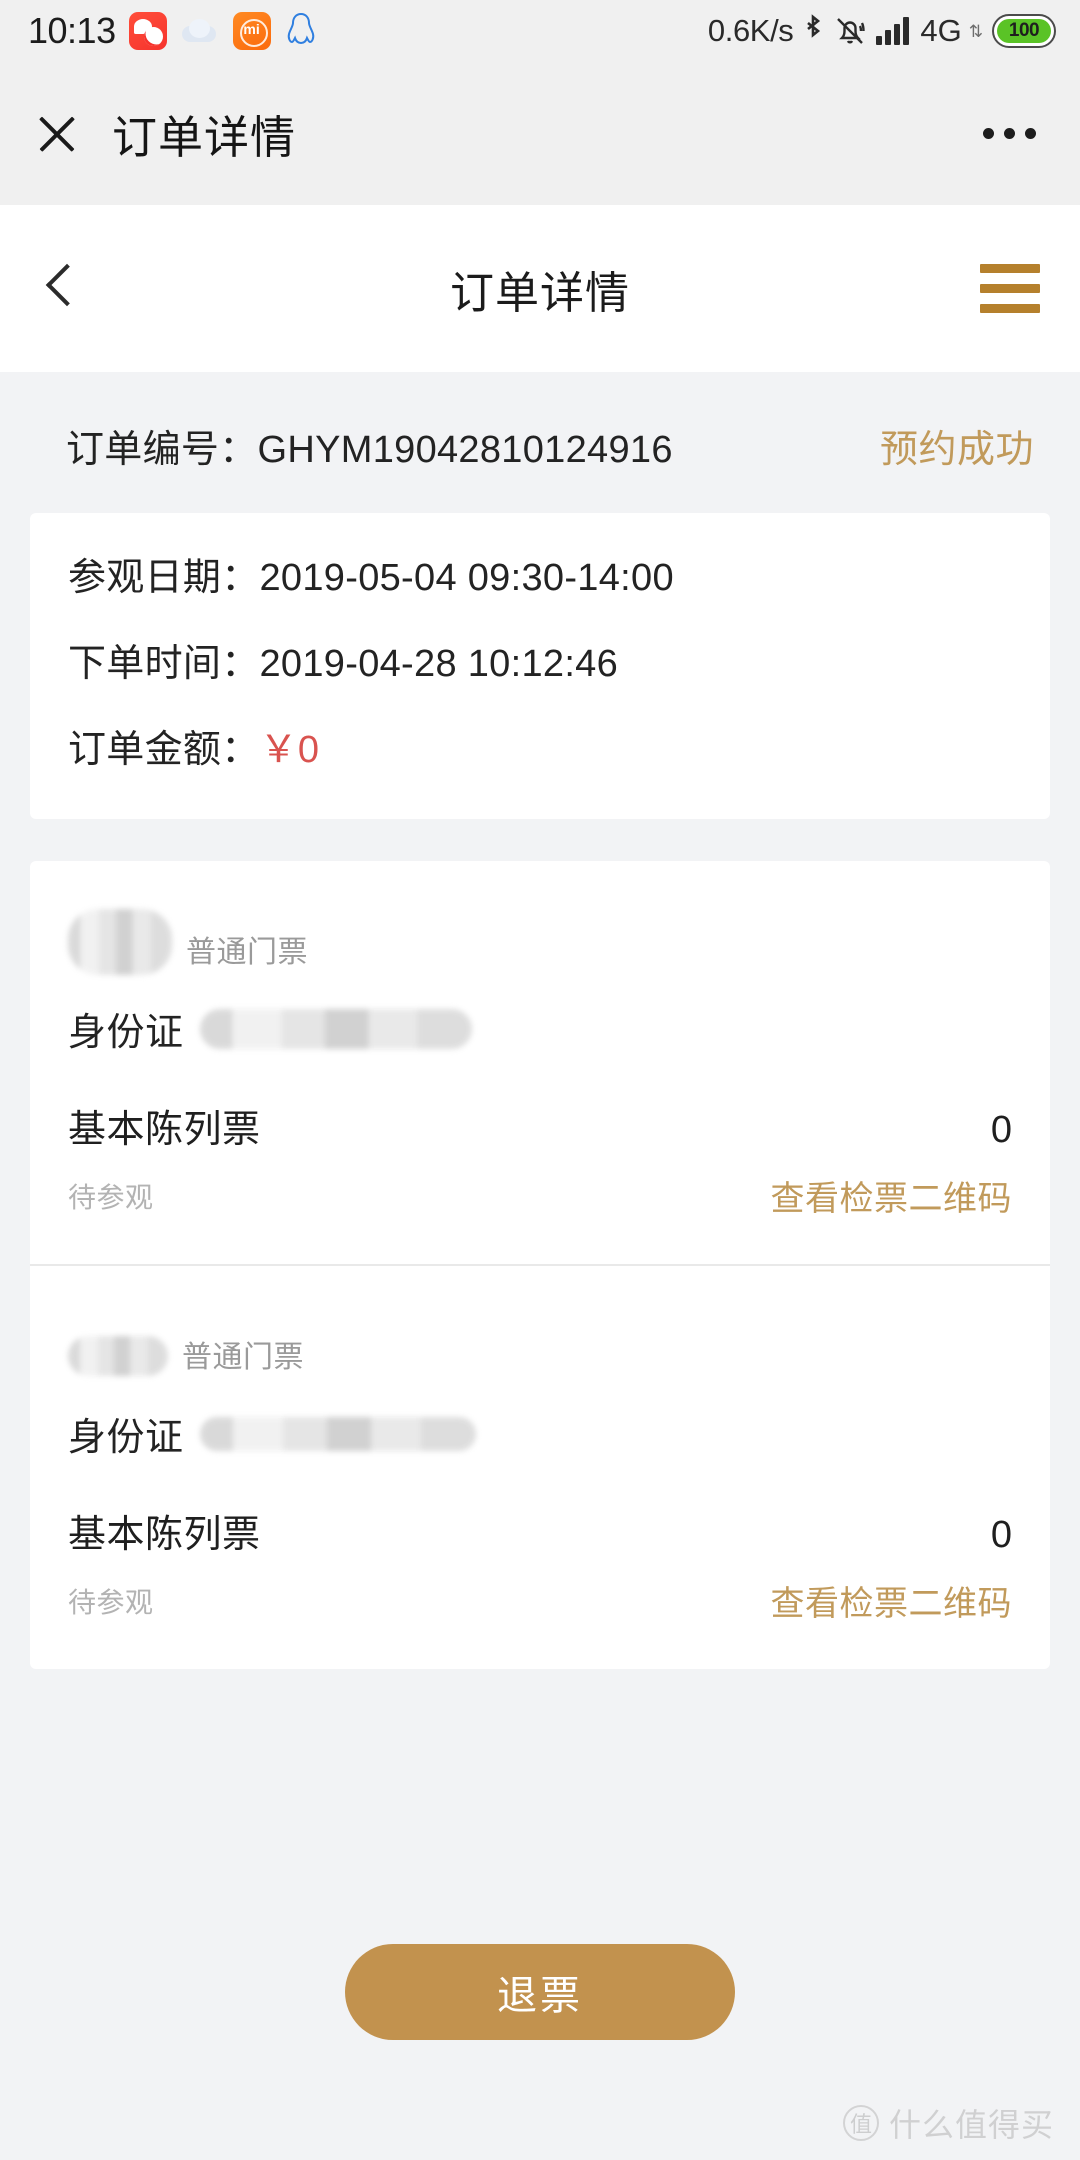  What do you see at coordinates (173, 31) in the screenshot?
I see `status-bar-left: 10:13 mi` at bounding box center [173, 31].